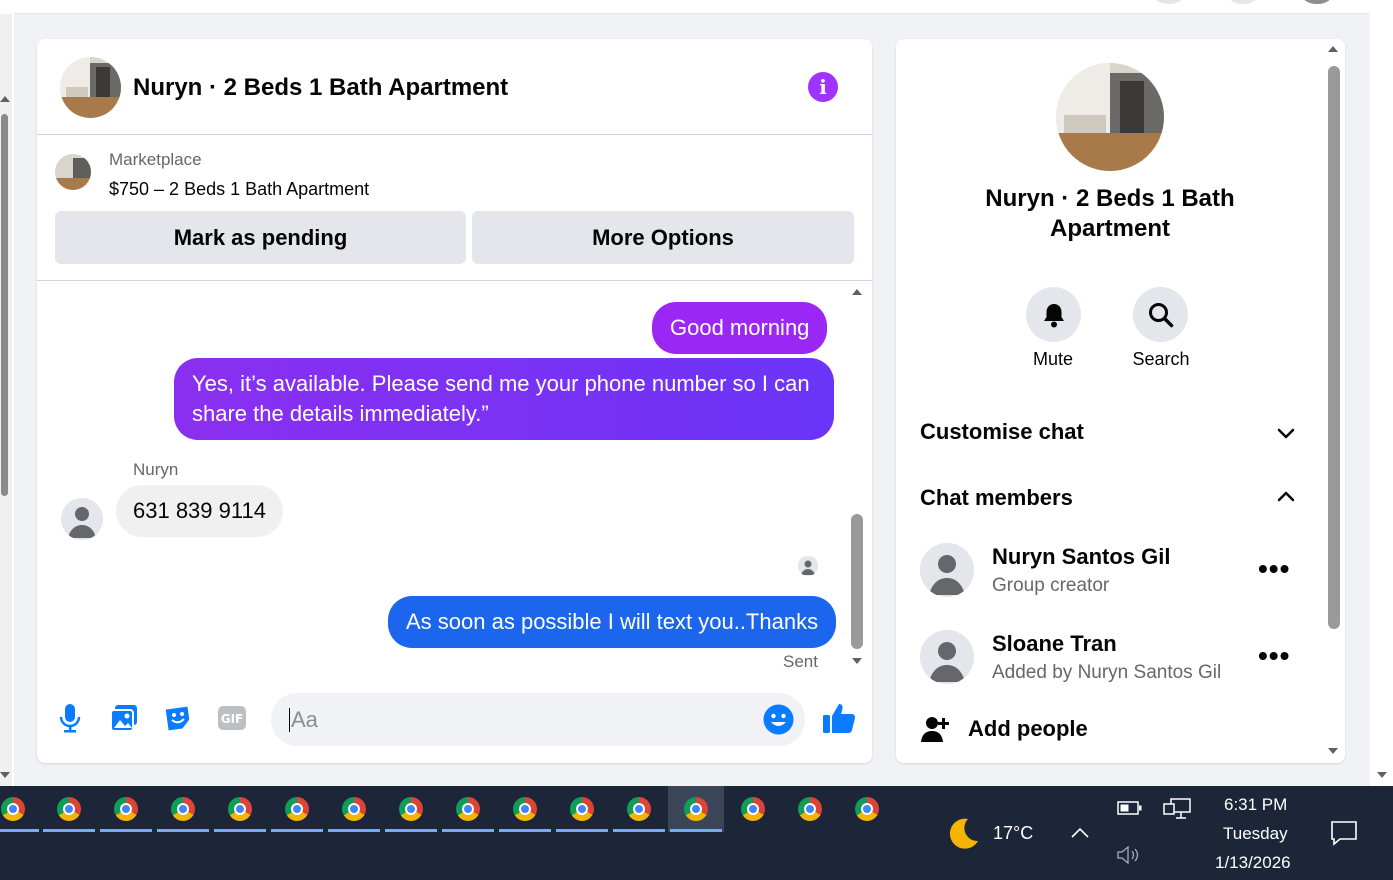  I want to click on chat-members-heading: Chat members, so click(996, 498).